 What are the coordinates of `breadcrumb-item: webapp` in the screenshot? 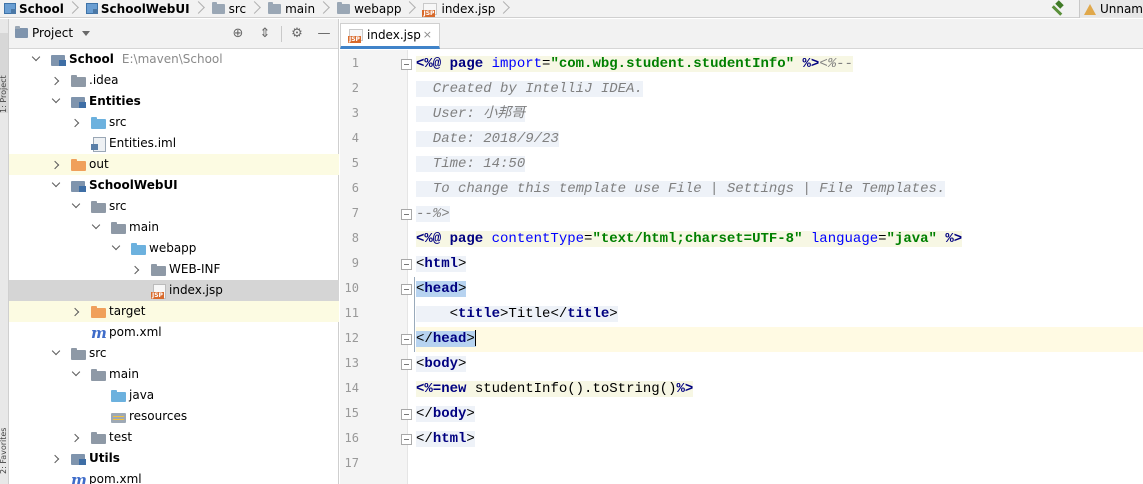 It's located at (376, 8).